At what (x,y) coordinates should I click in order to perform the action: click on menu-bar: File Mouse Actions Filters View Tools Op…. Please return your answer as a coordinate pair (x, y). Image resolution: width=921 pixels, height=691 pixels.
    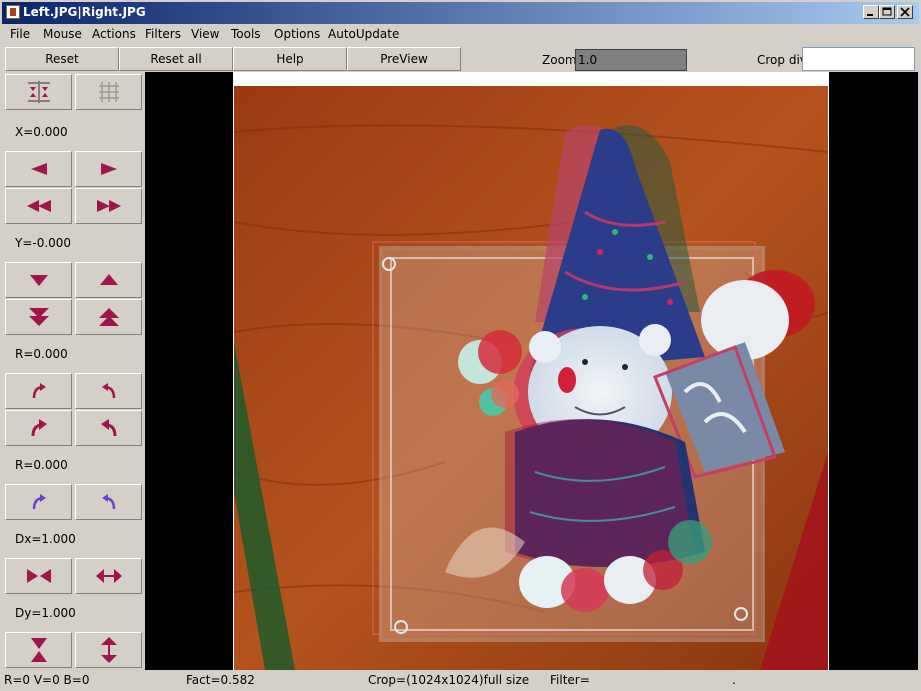
    Looking at the image, I should click on (460, 34).